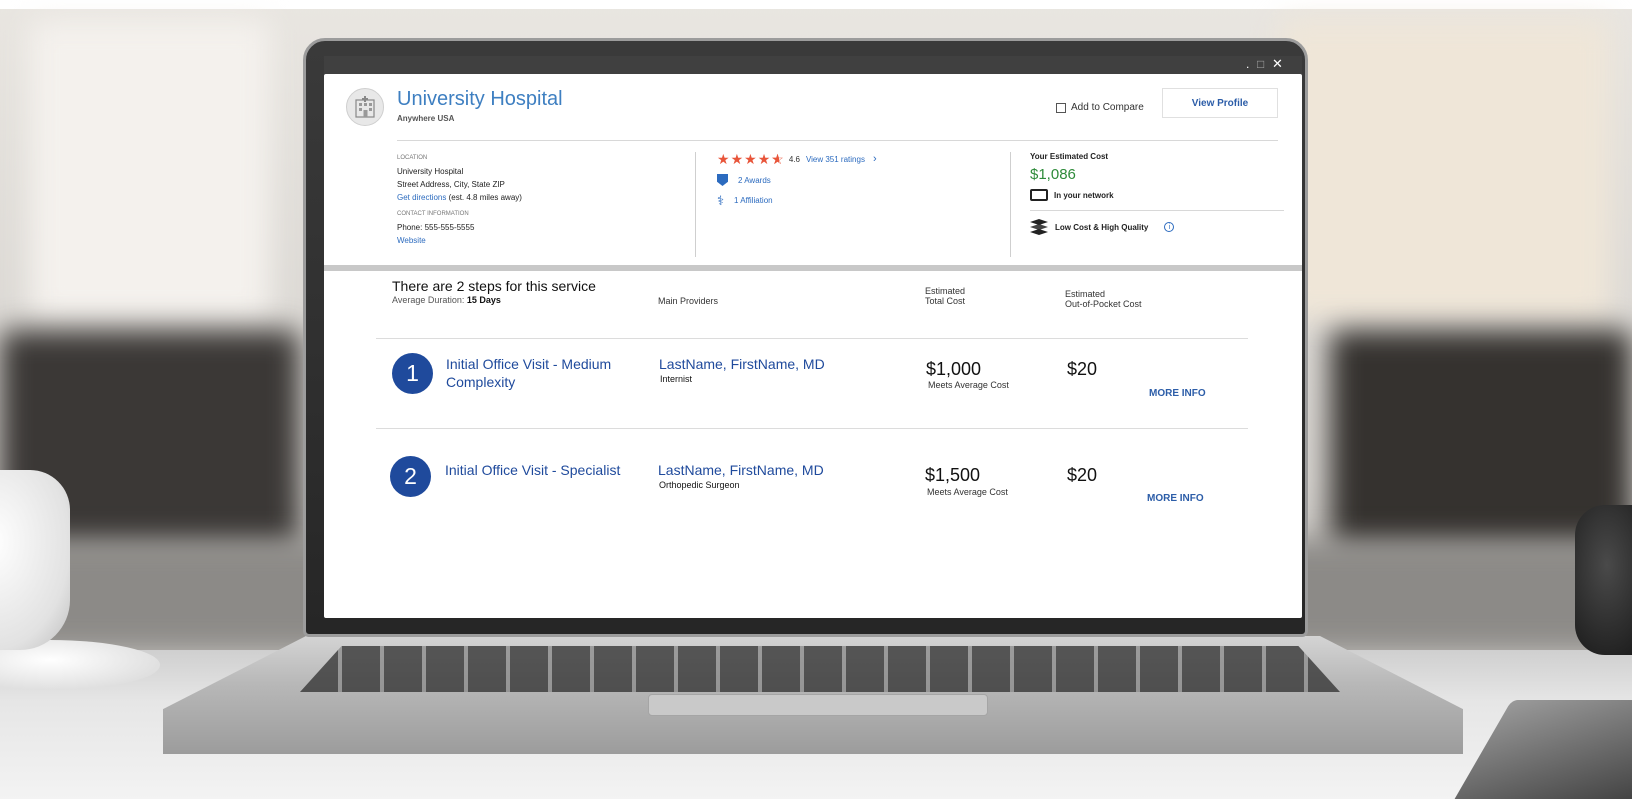 The height and width of the screenshot is (799, 1632). I want to click on star-icon: ☆ ★, so click(777, 159).